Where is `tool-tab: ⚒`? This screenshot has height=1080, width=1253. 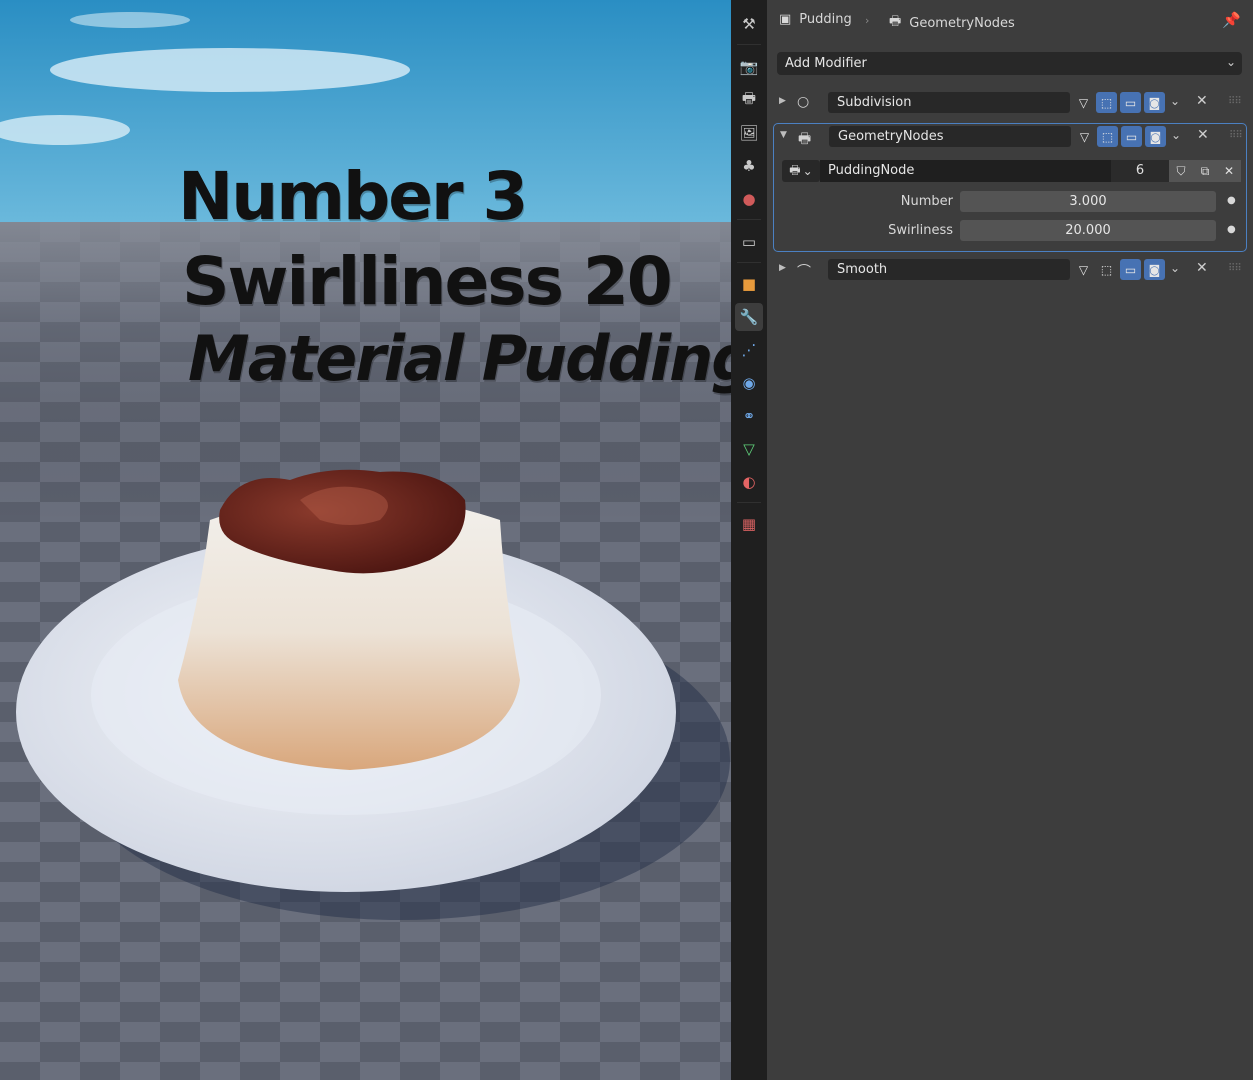 tool-tab: ⚒ is located at coordinates (749, 24).